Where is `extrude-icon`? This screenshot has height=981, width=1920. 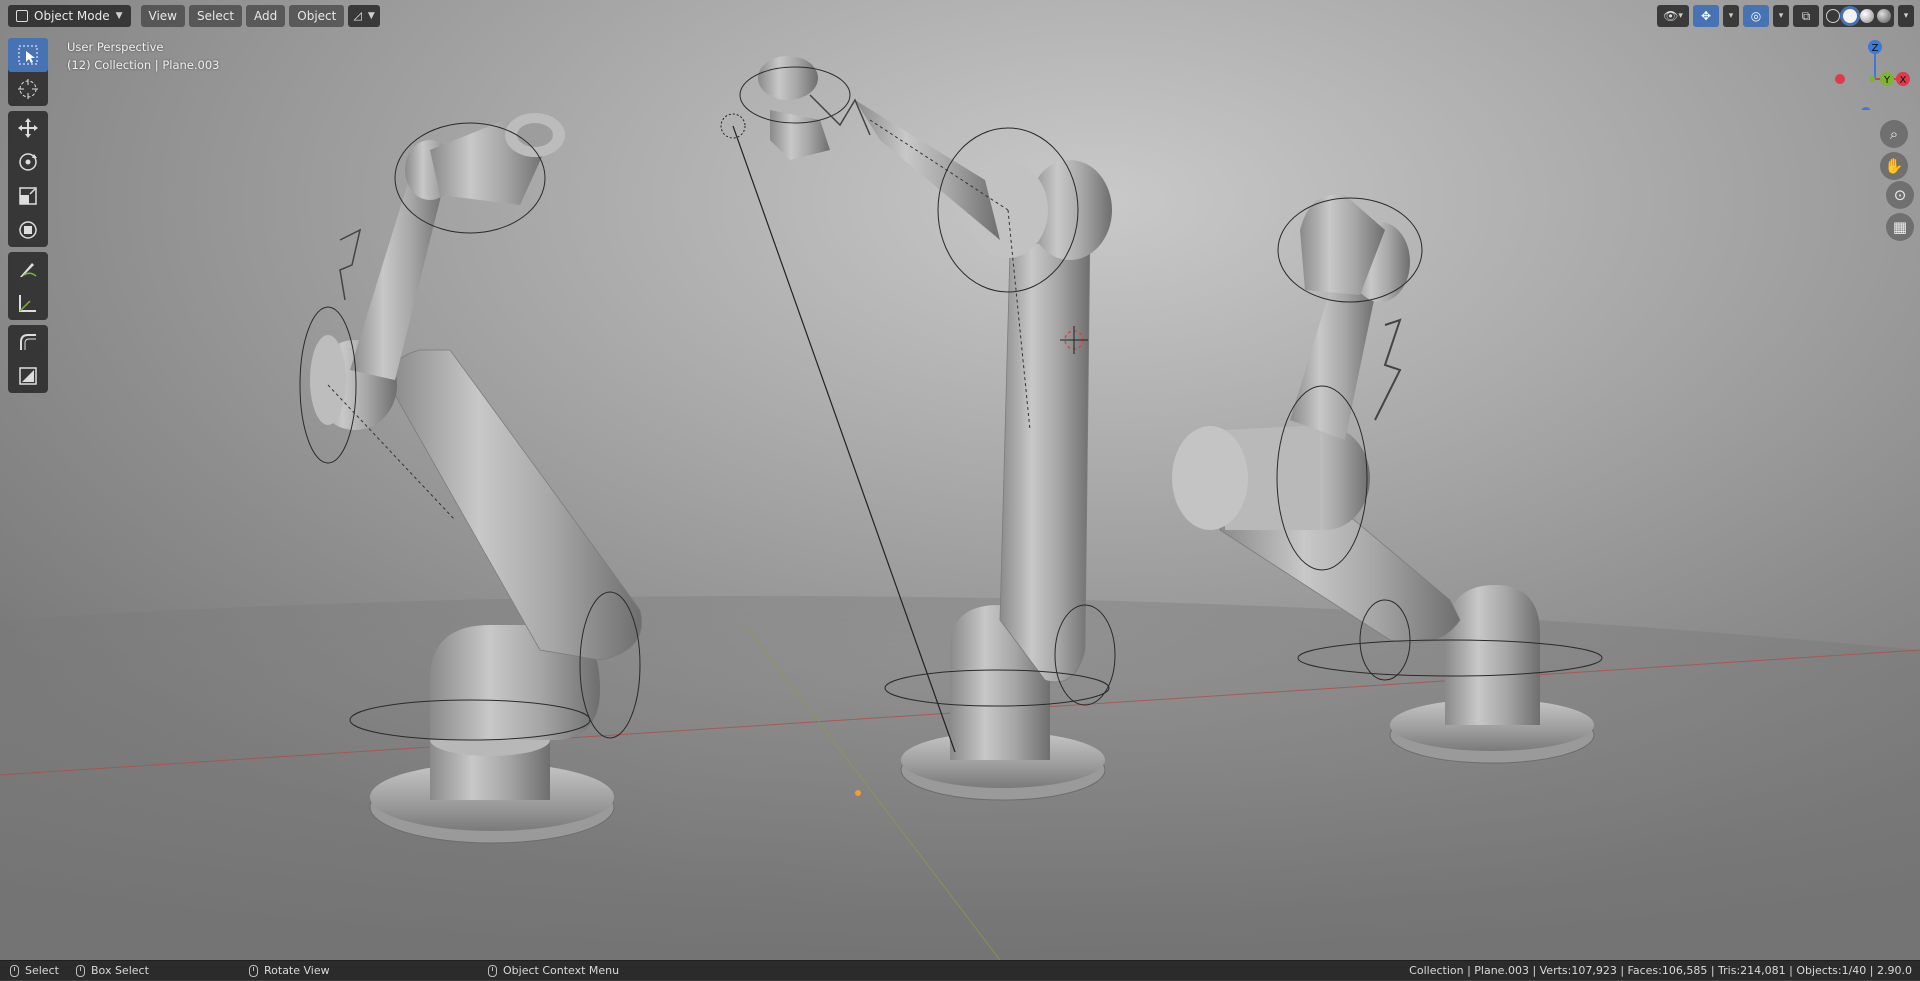 extrude-icon is located at coordinates (28, 342).